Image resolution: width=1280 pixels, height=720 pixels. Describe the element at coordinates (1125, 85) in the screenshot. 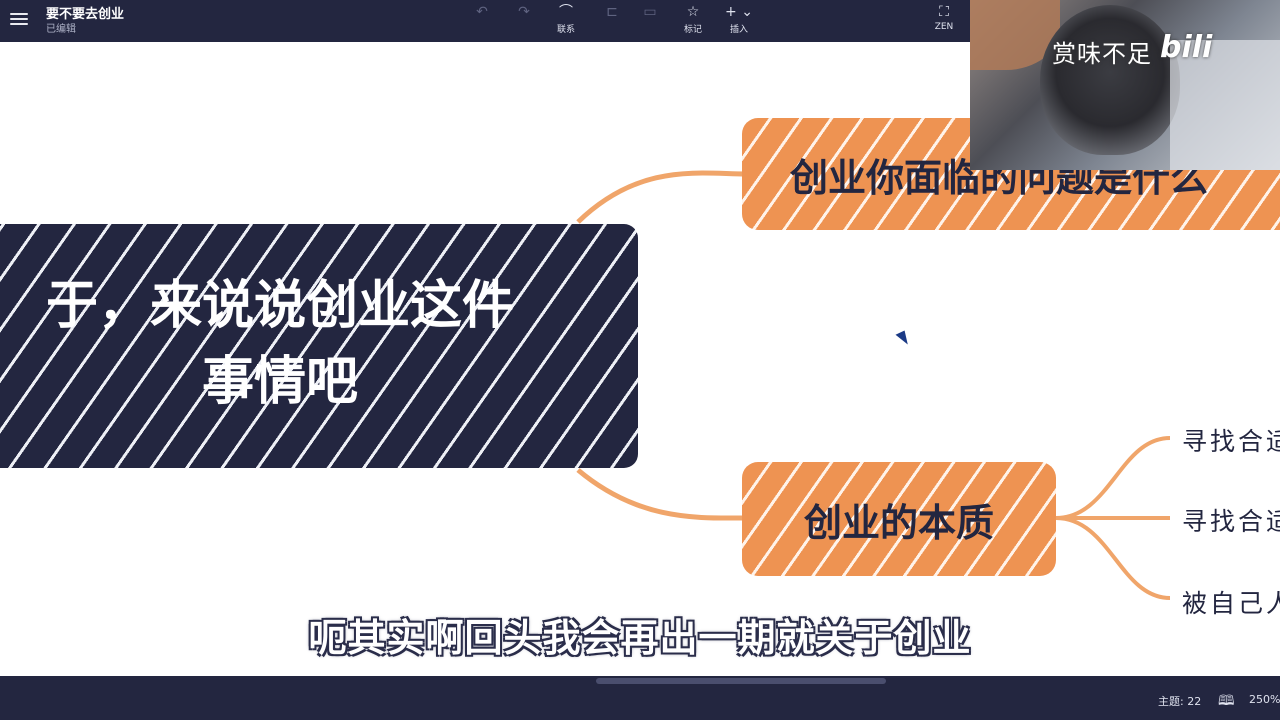

I see `webcam-overlay: 赏味不足 bili` at that location.